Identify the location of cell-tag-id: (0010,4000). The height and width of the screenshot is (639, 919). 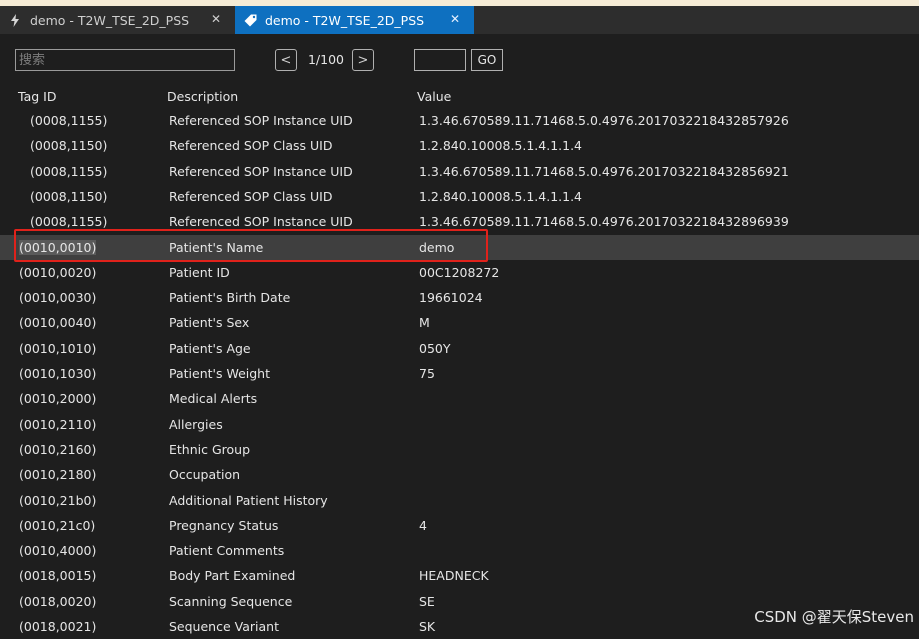
(58, 551).